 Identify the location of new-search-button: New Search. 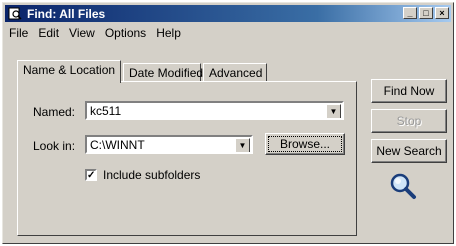
(409, 151).